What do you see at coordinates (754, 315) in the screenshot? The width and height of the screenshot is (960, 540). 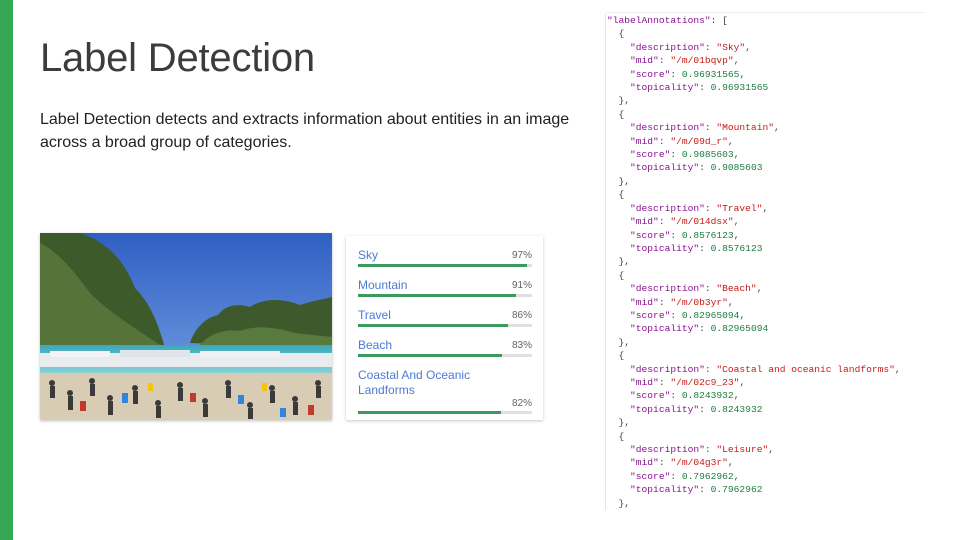 I see `json-line: "score": 0.82965094,` at bounding box center [754, 315].